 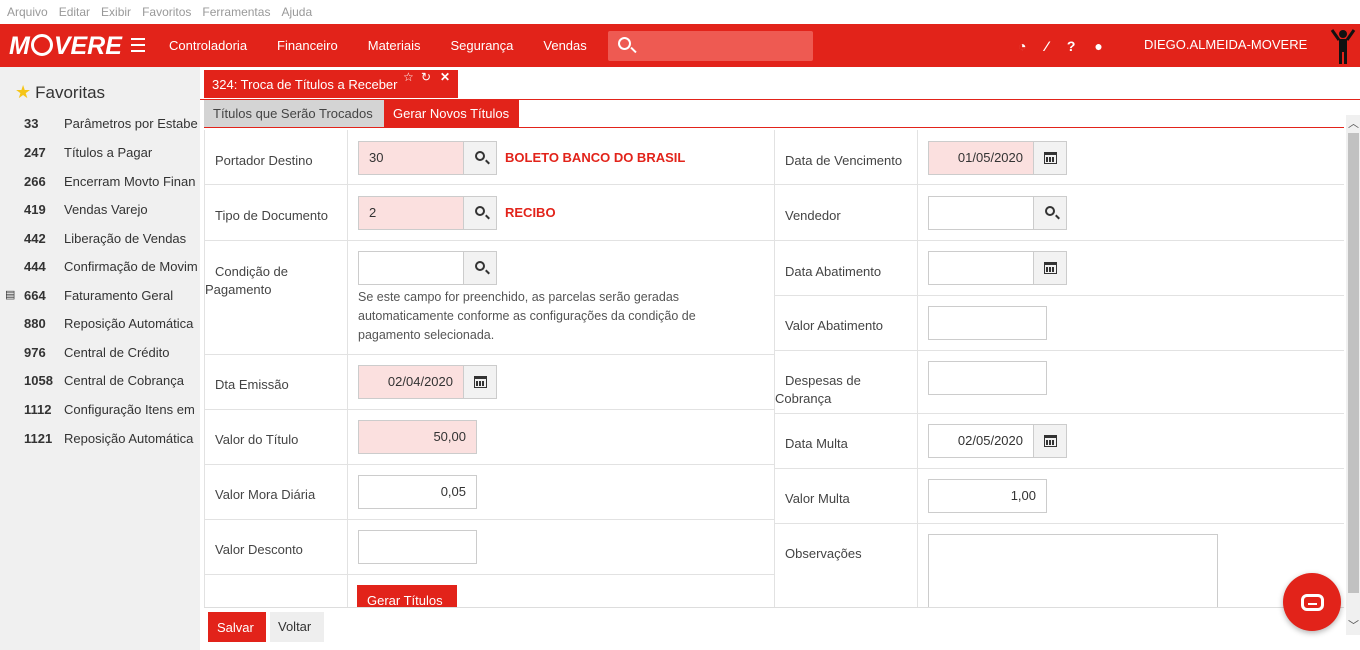 What do you see at coordinates (987, 378) in the screenshot?
I see `desp-input` at bounding box center [987, 378].